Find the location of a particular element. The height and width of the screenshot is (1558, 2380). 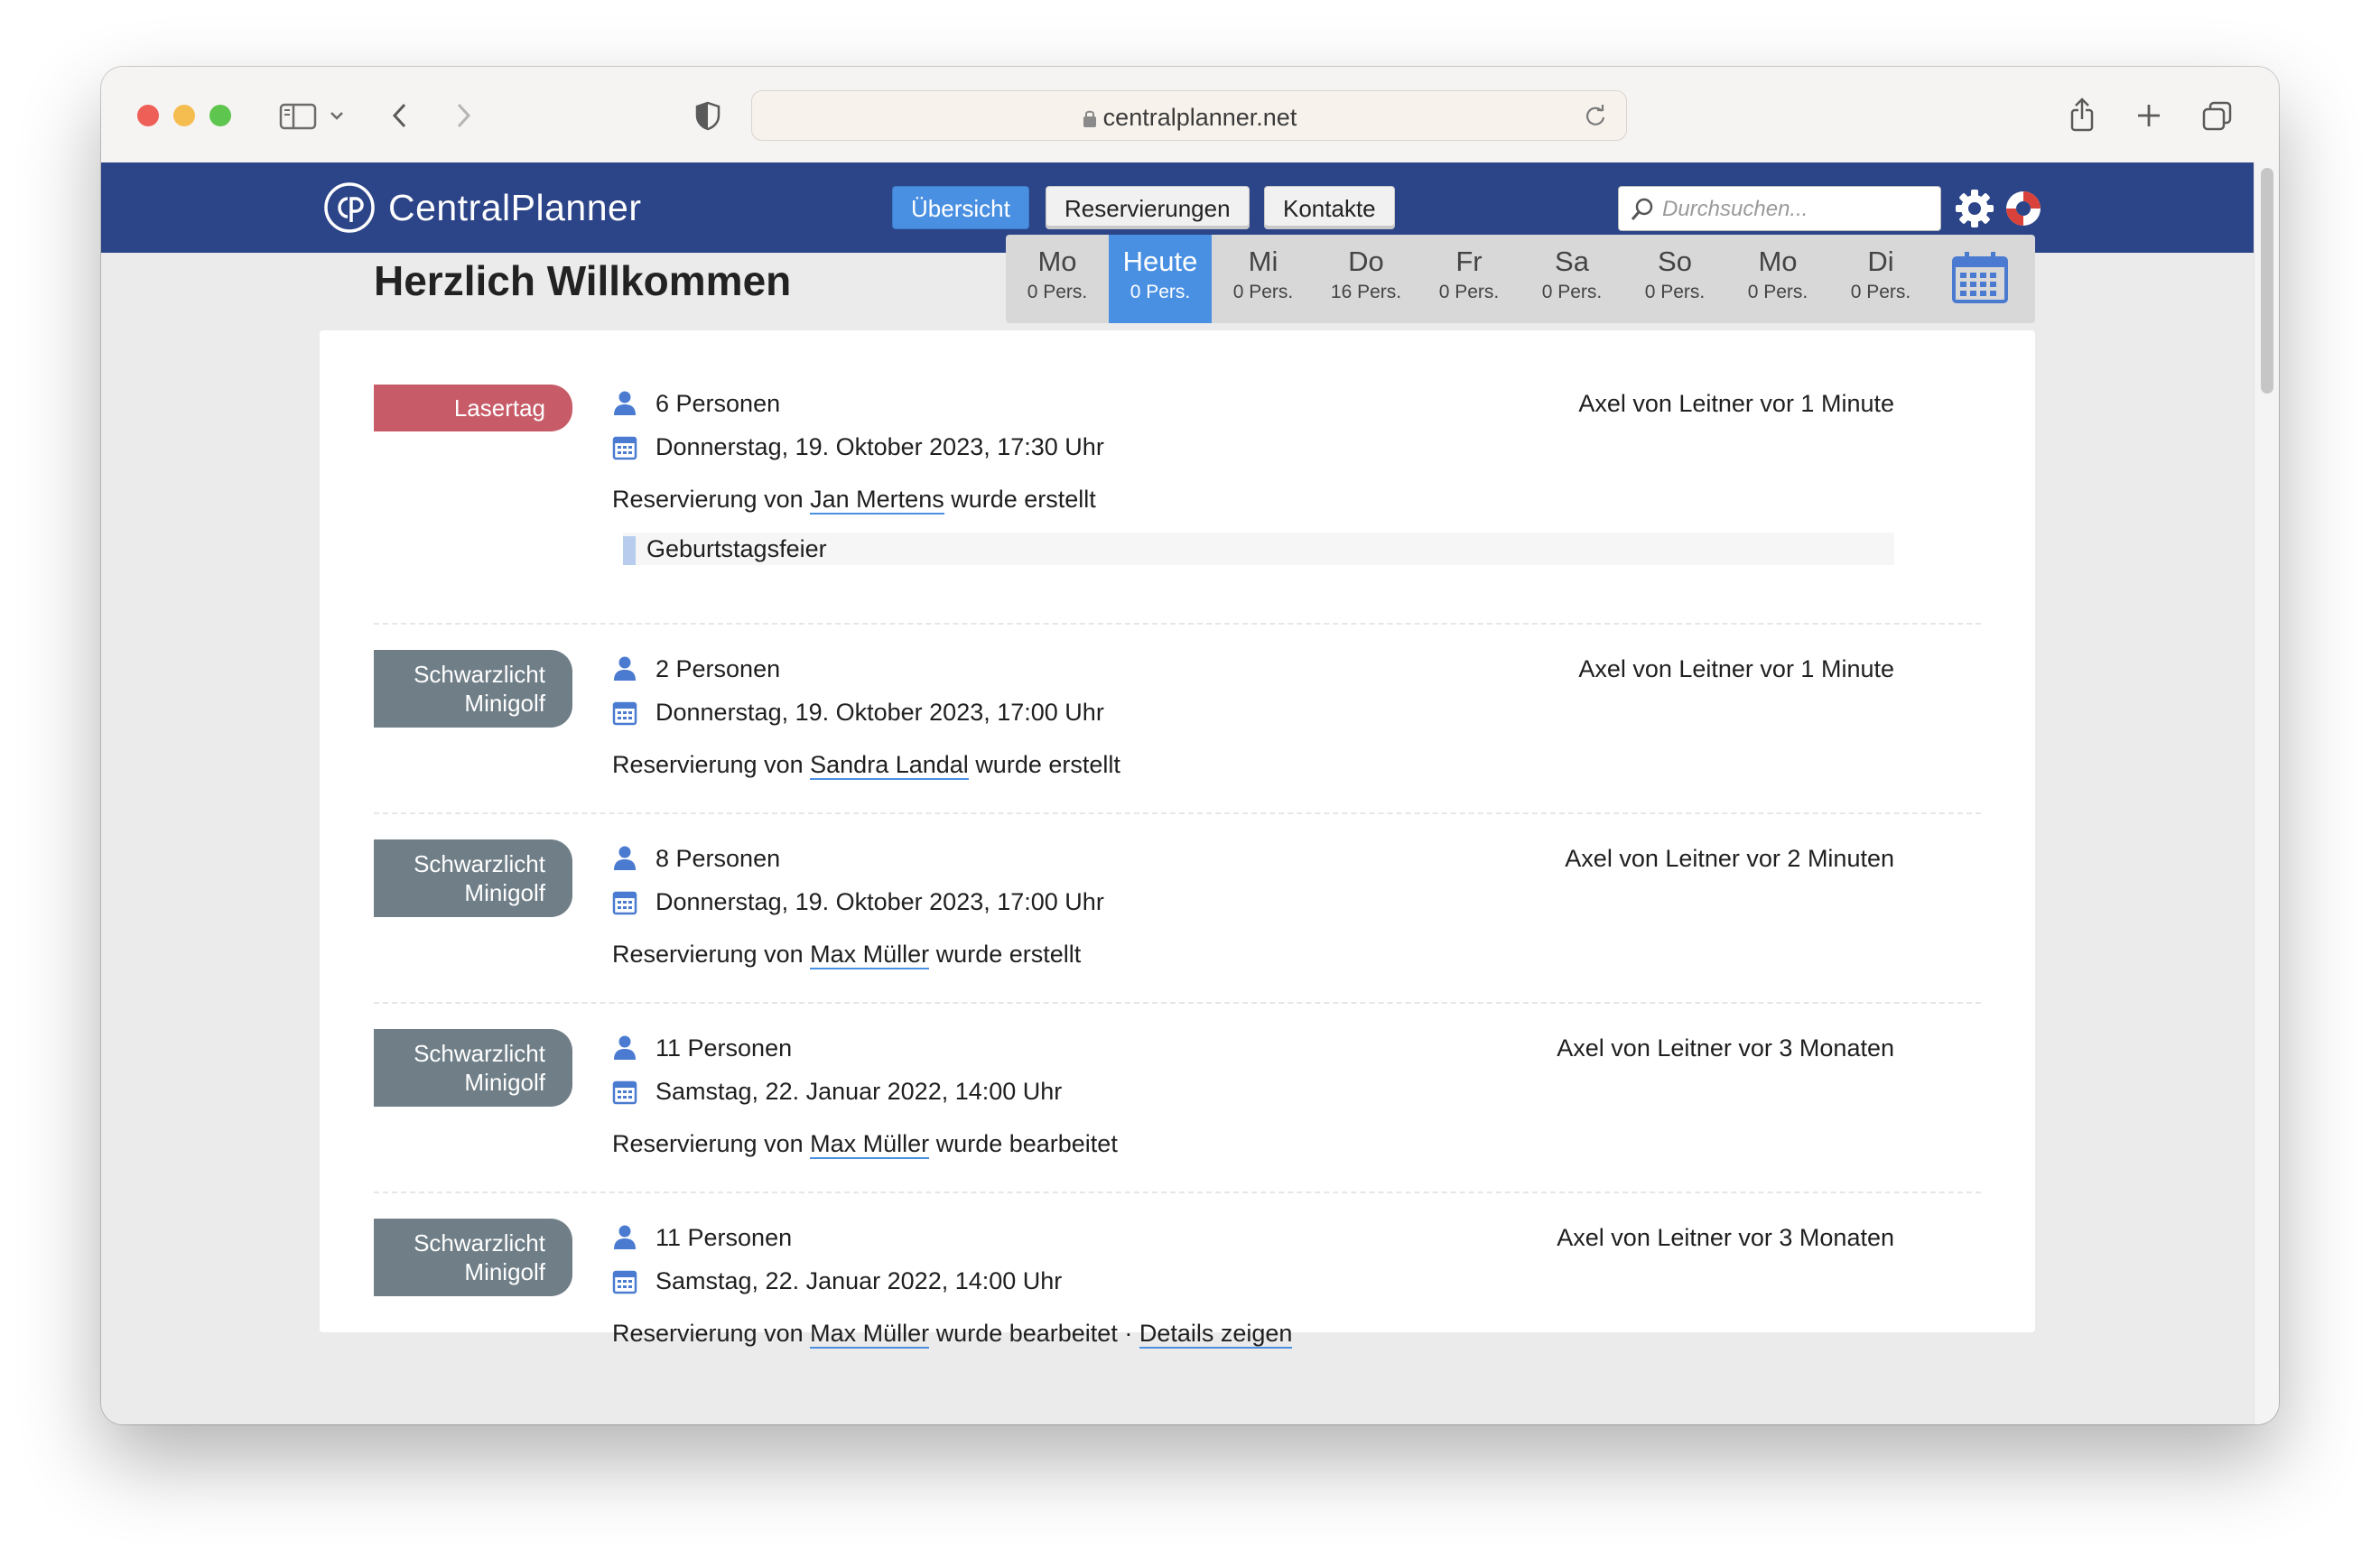

scrollbar-thumb is located at coordinates (2267, 281).